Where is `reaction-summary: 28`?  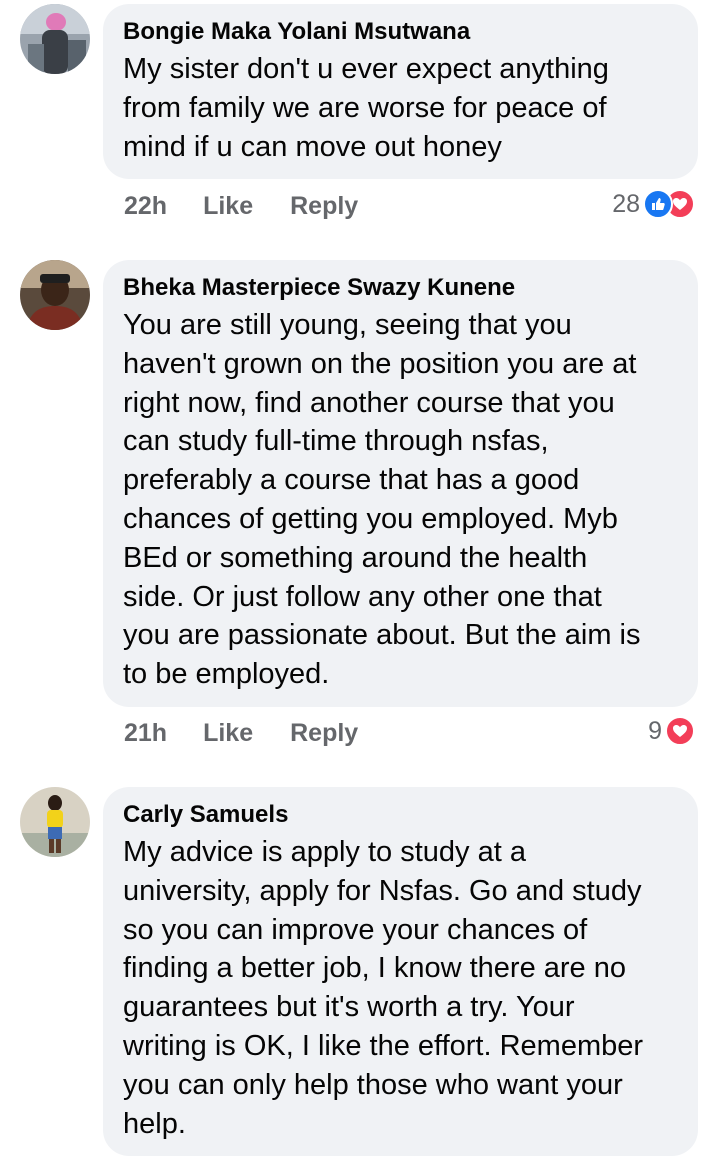
reaction-summary: 28 is located at coordinates (653, 204).